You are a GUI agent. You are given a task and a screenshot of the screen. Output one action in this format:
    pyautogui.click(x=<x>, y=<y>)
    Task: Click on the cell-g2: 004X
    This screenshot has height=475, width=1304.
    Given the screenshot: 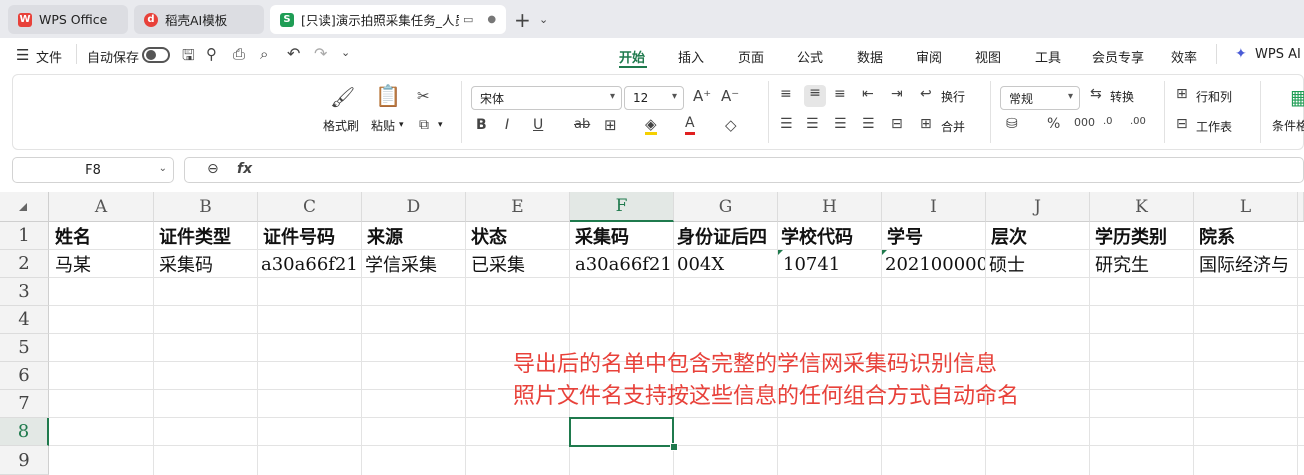 What is the action you would take?
    pyautogui.click(x=725, y=264)
    